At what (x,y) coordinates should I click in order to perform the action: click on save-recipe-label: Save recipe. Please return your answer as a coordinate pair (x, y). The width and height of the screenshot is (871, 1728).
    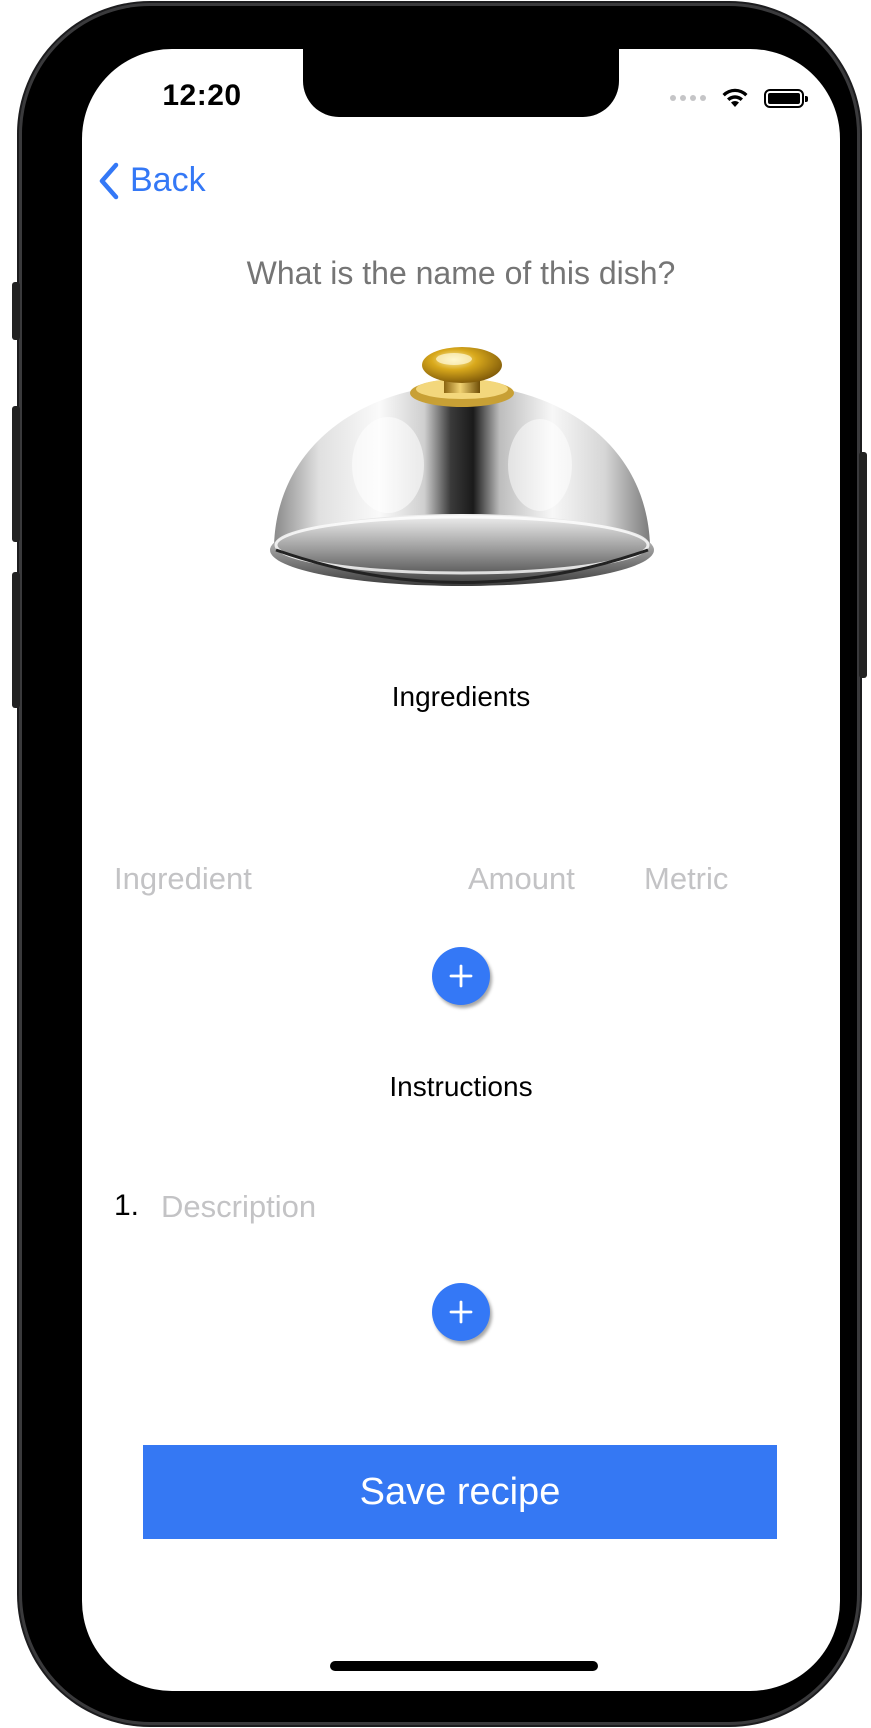
    Looking at the image, I should click on (460, 1491).